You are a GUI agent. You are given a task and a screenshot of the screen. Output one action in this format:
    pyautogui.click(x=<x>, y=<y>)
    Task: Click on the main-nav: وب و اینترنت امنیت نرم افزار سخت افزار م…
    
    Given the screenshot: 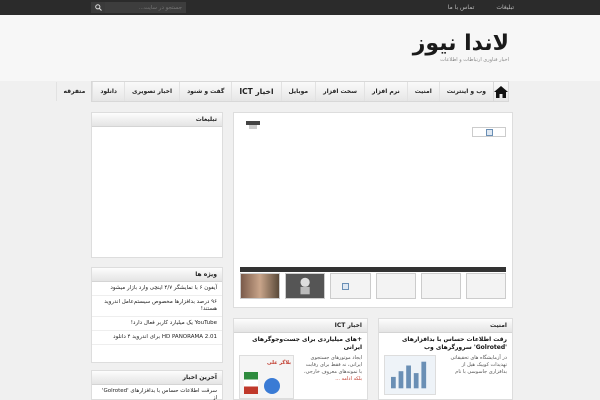 What is the action you would take?
    pyautogui.click(x=282, y=91)
    